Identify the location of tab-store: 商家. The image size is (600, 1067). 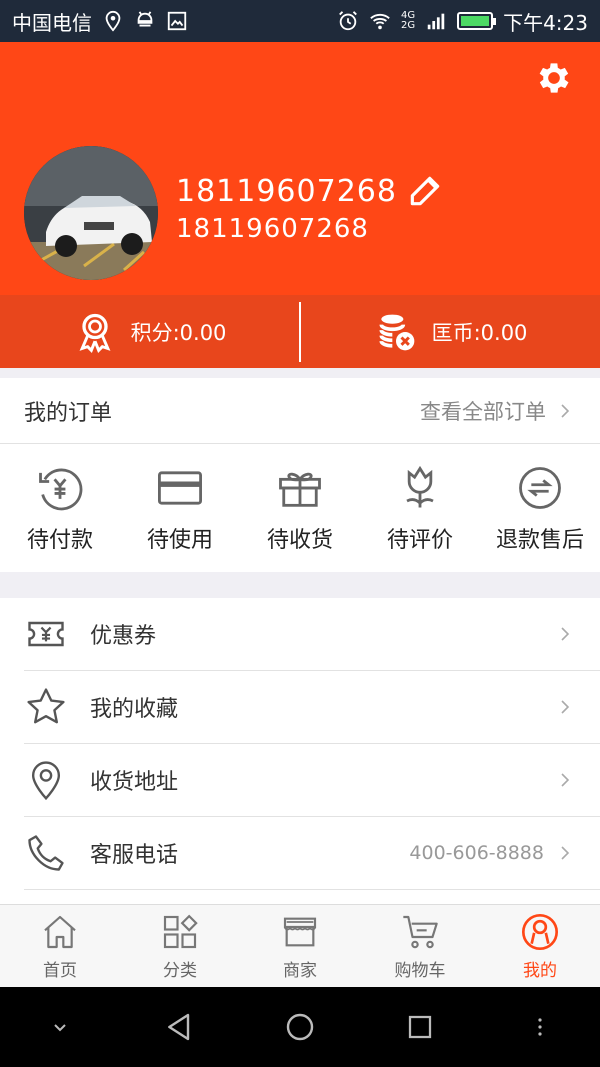
(300, 946).